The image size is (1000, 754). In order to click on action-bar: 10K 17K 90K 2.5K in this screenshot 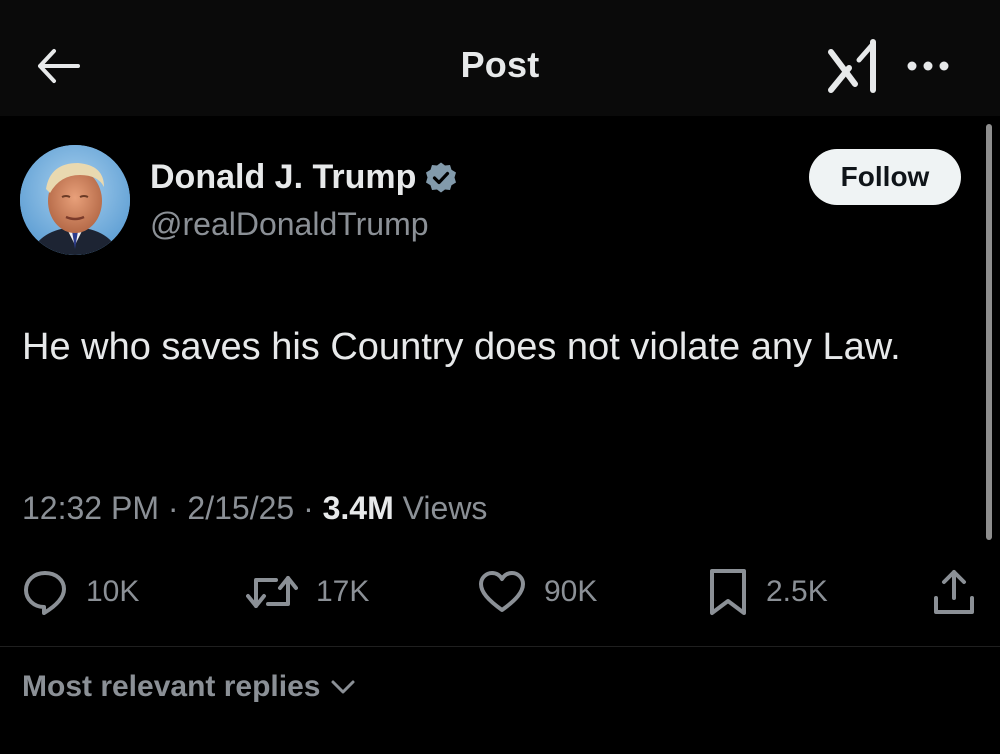, I will do `click(500, 592)`.